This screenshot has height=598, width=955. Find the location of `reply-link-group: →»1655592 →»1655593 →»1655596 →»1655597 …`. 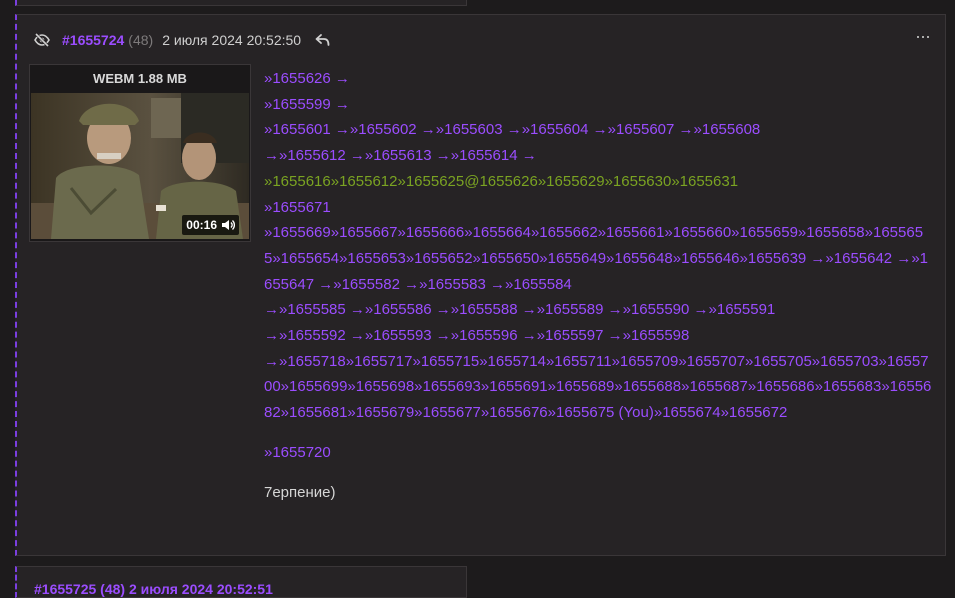

reply-link-group: →»1655592 →»1655593 →»1655596 →»1655597 … is located at coordinates (599, 336).